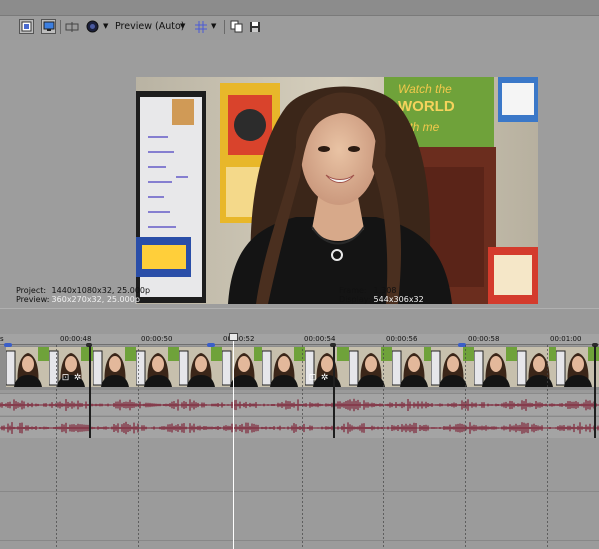 Image resolution: width=599 pixels, height=549 pixels. I want to click on project-value: 1440x1080x32, 25.000p, so click(101, 290).